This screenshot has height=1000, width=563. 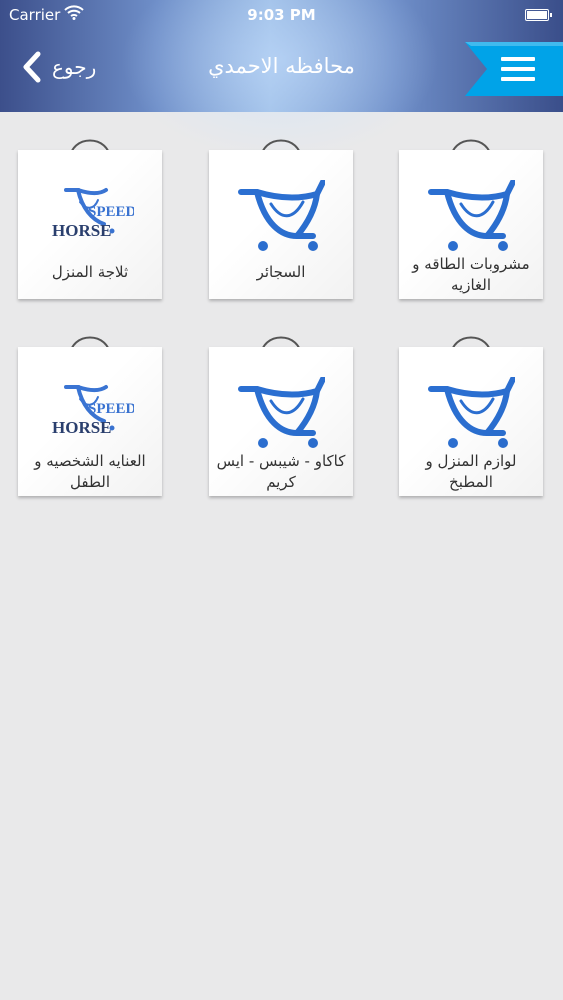 I want to click on category-card-home-fridge: SPEED HORSE ثلاجة المنزل, so click(x=90, y=232).